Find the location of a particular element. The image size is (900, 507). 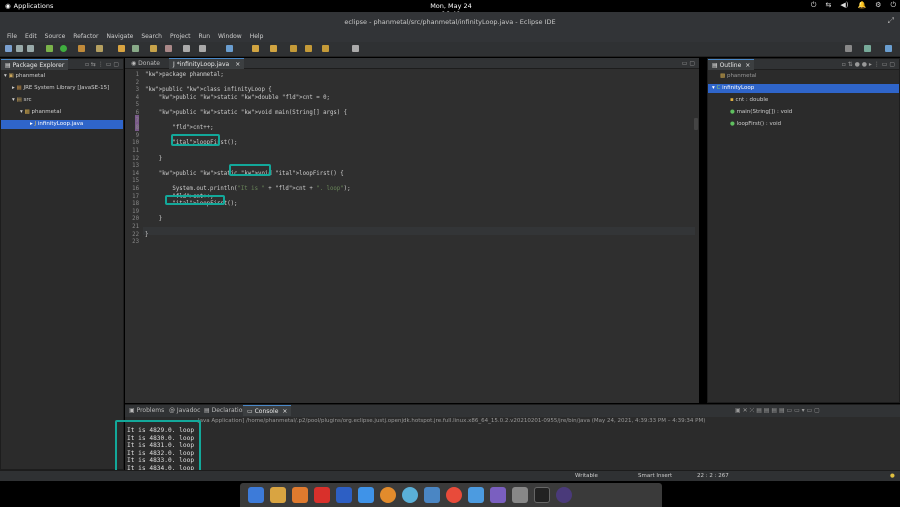

line-number: 7 is located at coordinates (137, 120).